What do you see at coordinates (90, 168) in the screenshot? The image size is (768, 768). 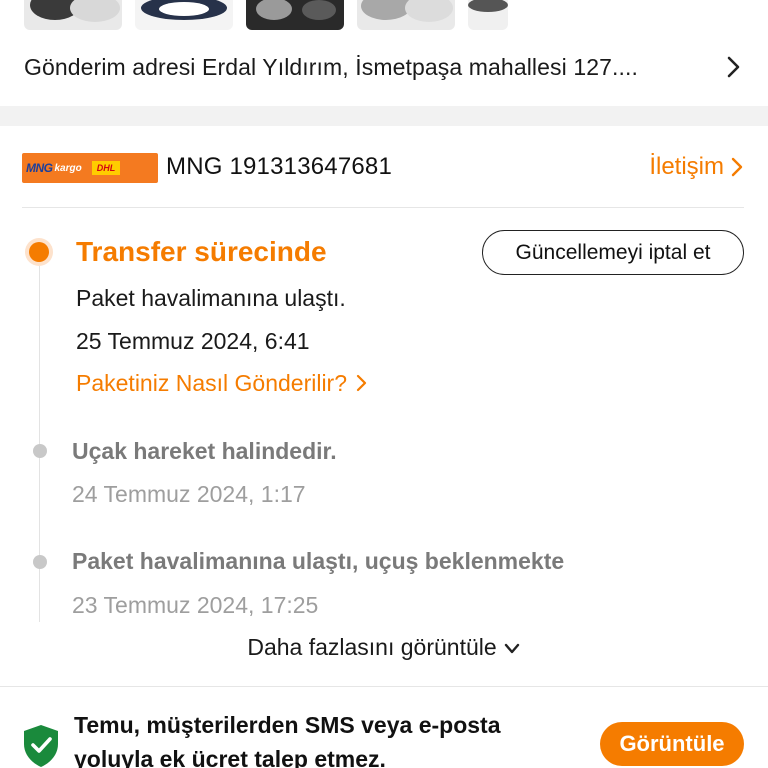 I see `carrier-logo: MNG kargo DHL` at bounding box center [90, 168].